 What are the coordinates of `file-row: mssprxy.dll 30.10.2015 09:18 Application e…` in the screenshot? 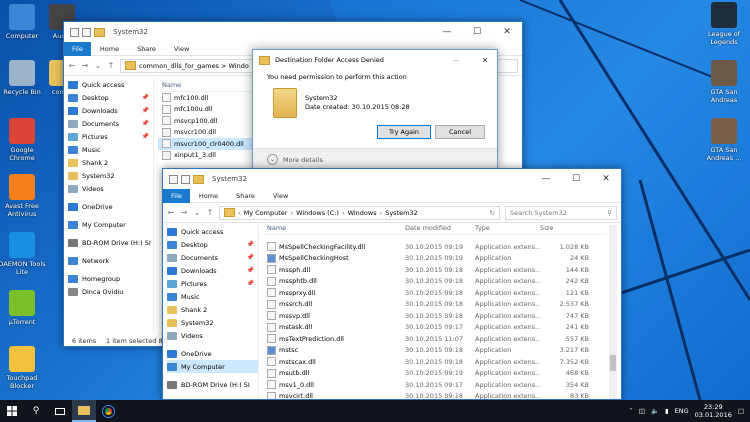 It's located at (435, 293).